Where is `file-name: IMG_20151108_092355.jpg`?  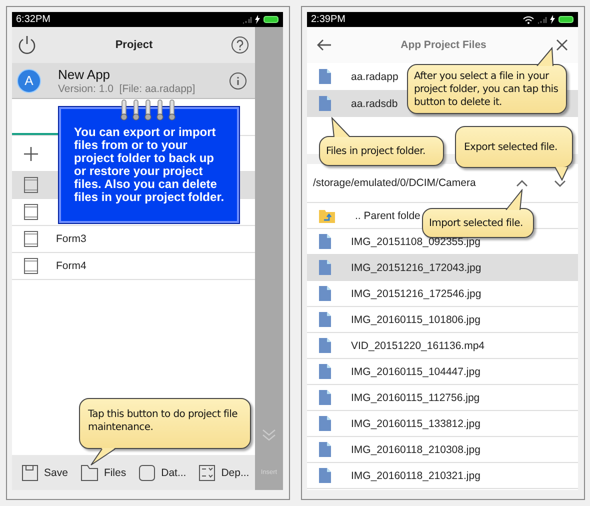
file-name: IMG_20151108_092355.jpg is located at coordinates (415, 242).